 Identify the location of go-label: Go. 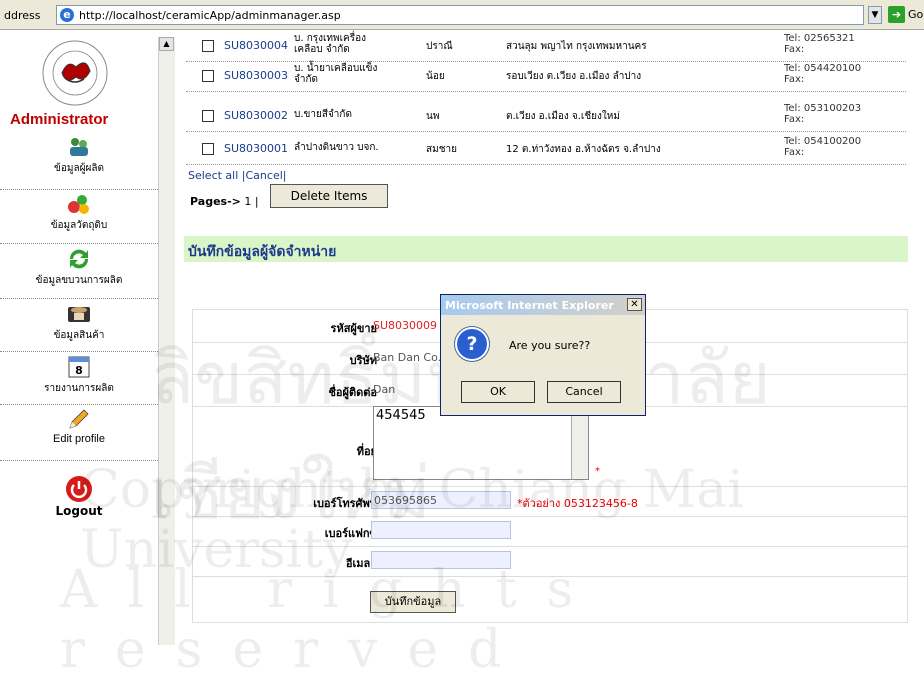
(916, 14).